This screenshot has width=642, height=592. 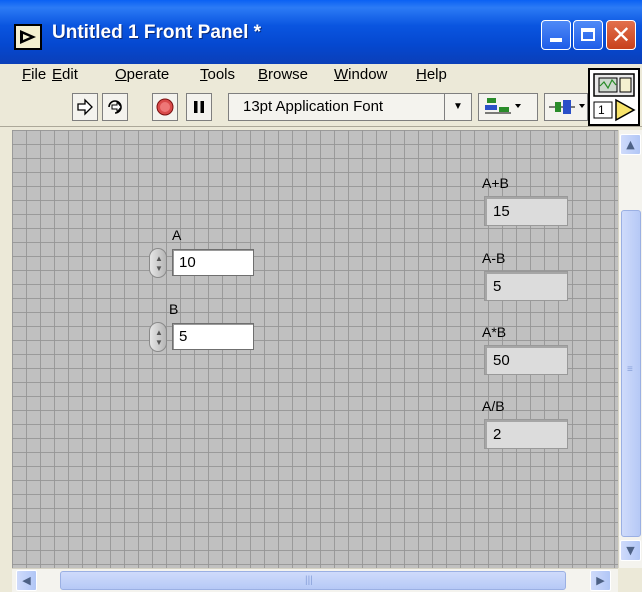 What do you see at coordinates (283, 74) in the screenshot?
I see `menu-browse: Browse` at bounding box center [283, 74].